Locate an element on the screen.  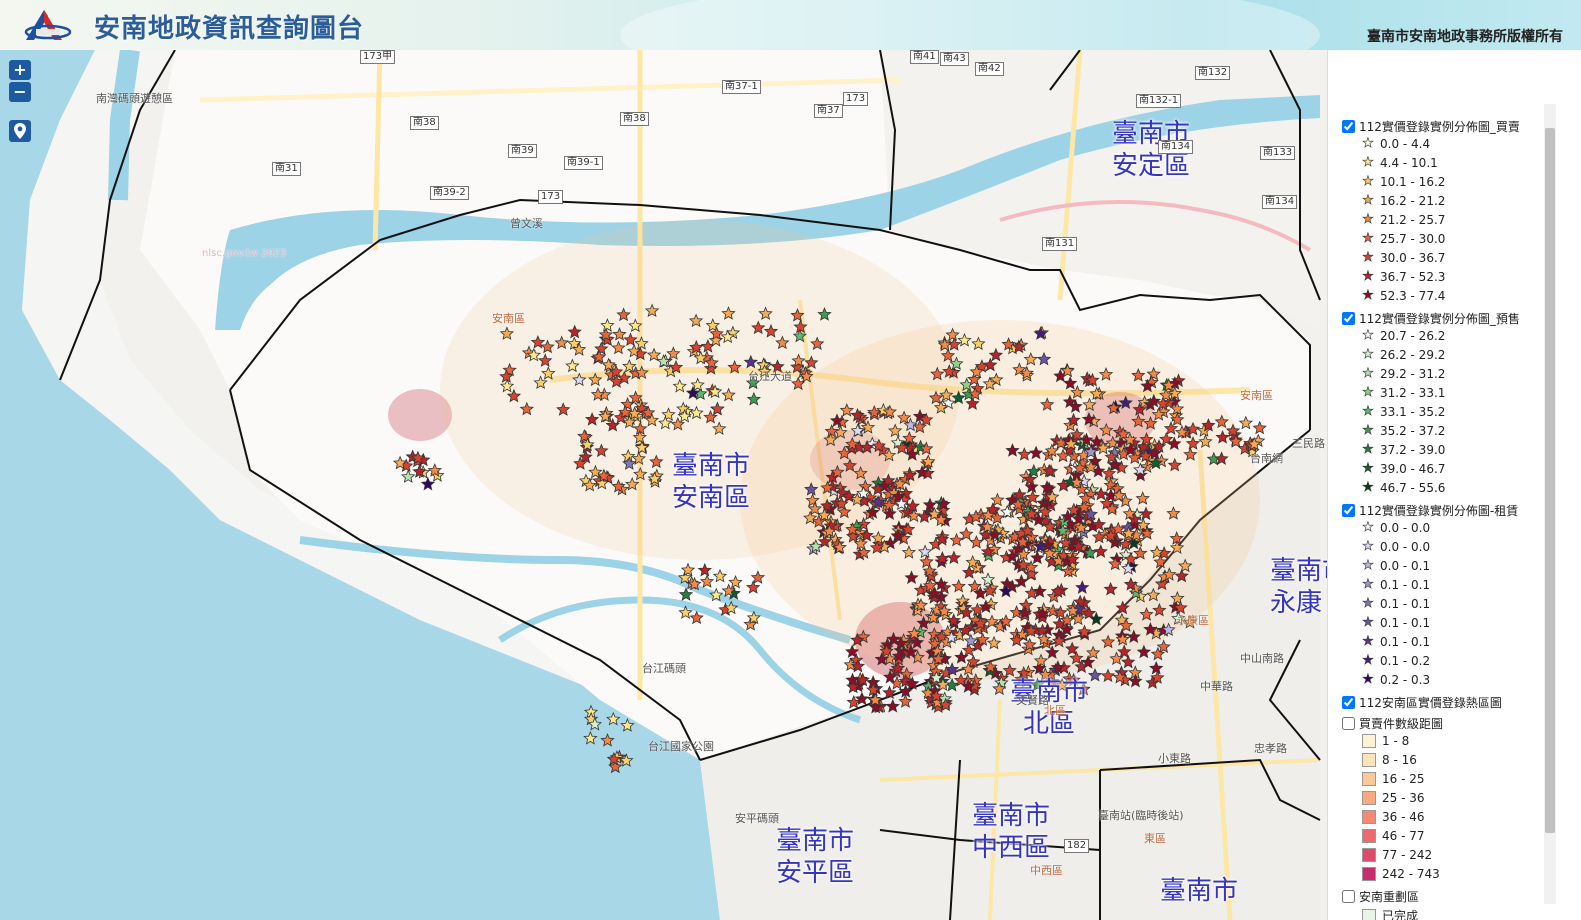
place-label: 東區 is located at coordinates (1155, 838).